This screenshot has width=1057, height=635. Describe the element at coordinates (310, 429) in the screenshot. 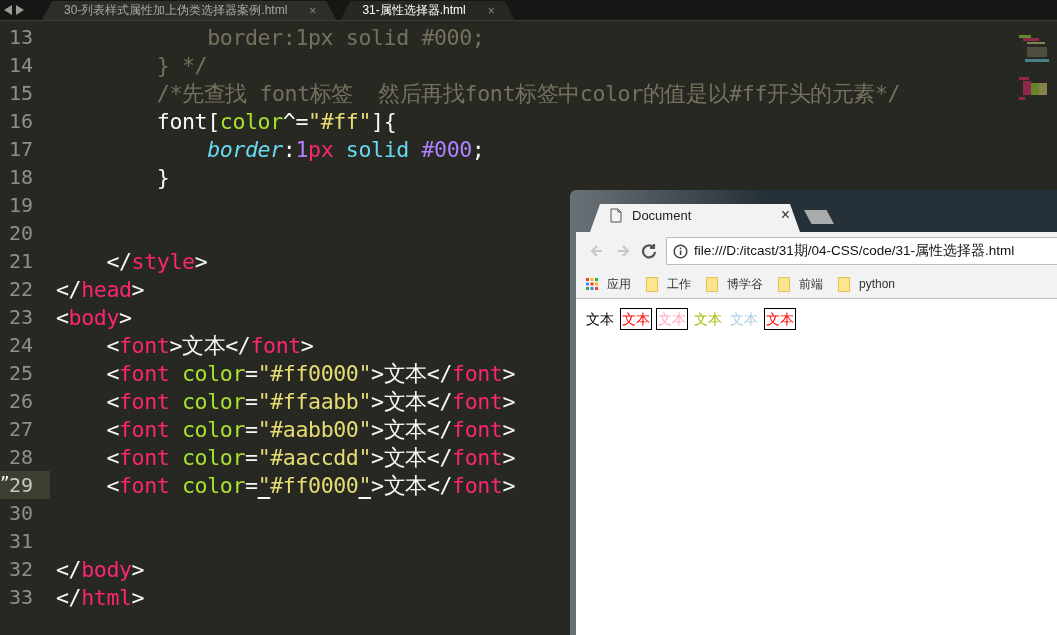

I see `code-line: <font color="#aabb00">文本</font>` at that location.